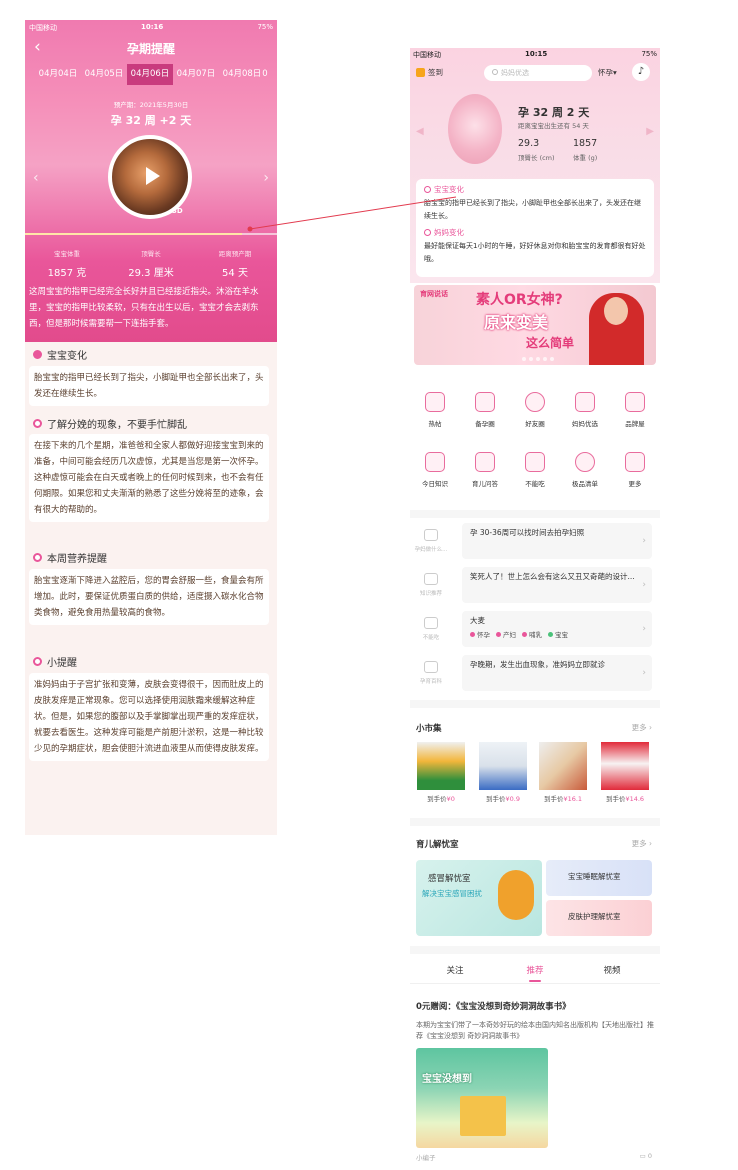 This screenshot has height=1170, width=738. Describe the element at coordinates (535, 674) in the screenshot. I see `tip-row: 孕育百科 孕晚期，发生出血现象，准妈妈立即就诊 ›` at that location.